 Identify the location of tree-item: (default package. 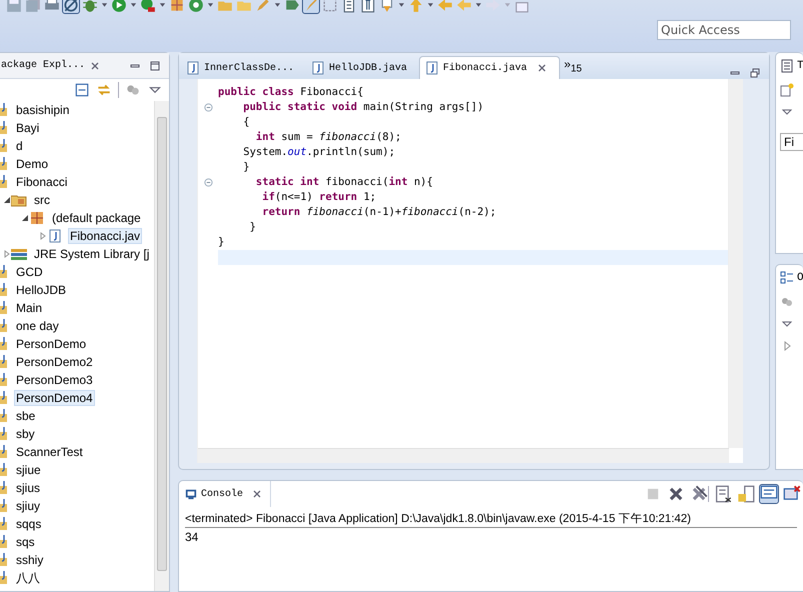
(96, 218).